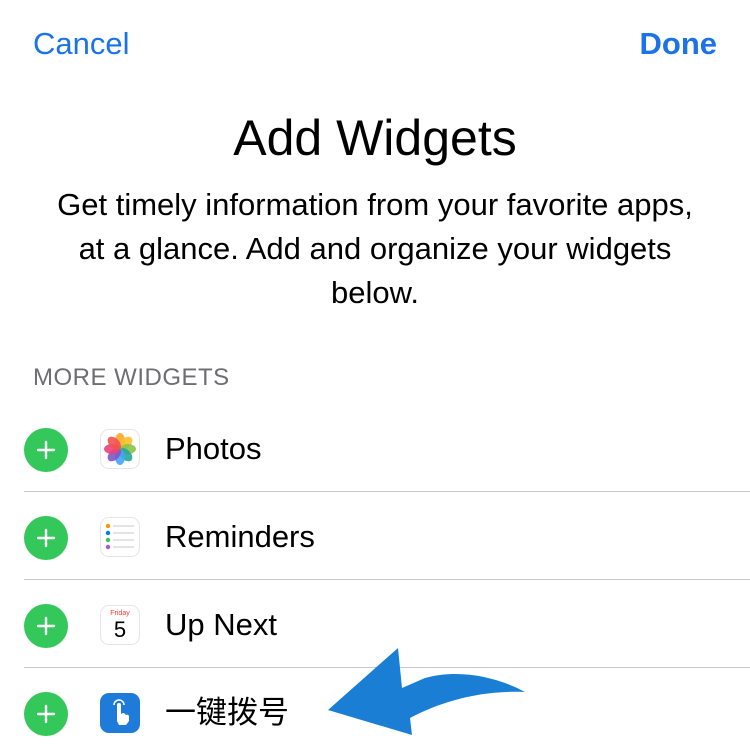 Image resolution: width=750 pixels, height=750 pixels. I want to click on widget-label: Up Next, so click(221, 624).